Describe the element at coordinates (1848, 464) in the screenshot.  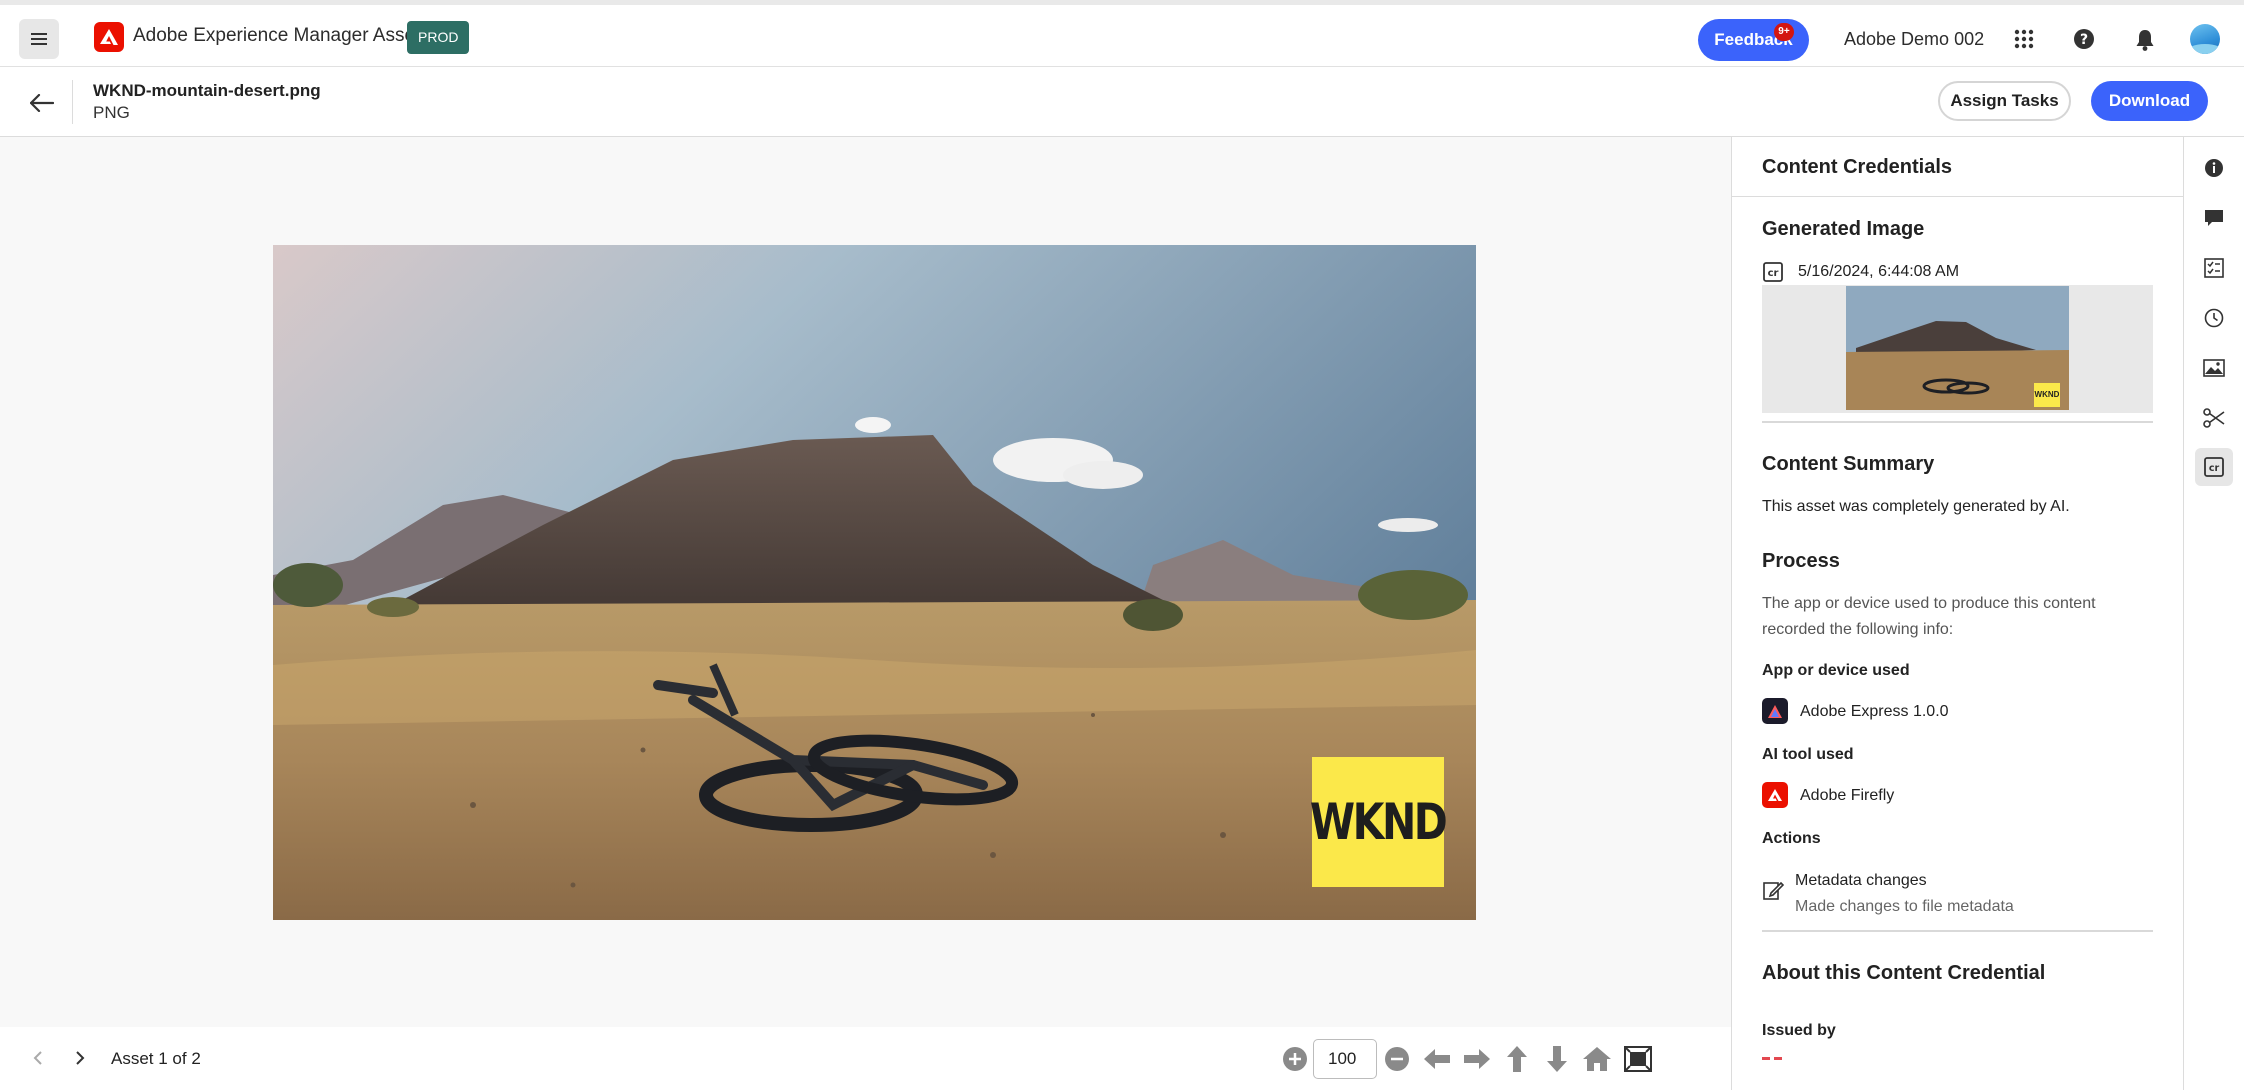
I see `content-summary-heading: Content Summary` at that location.